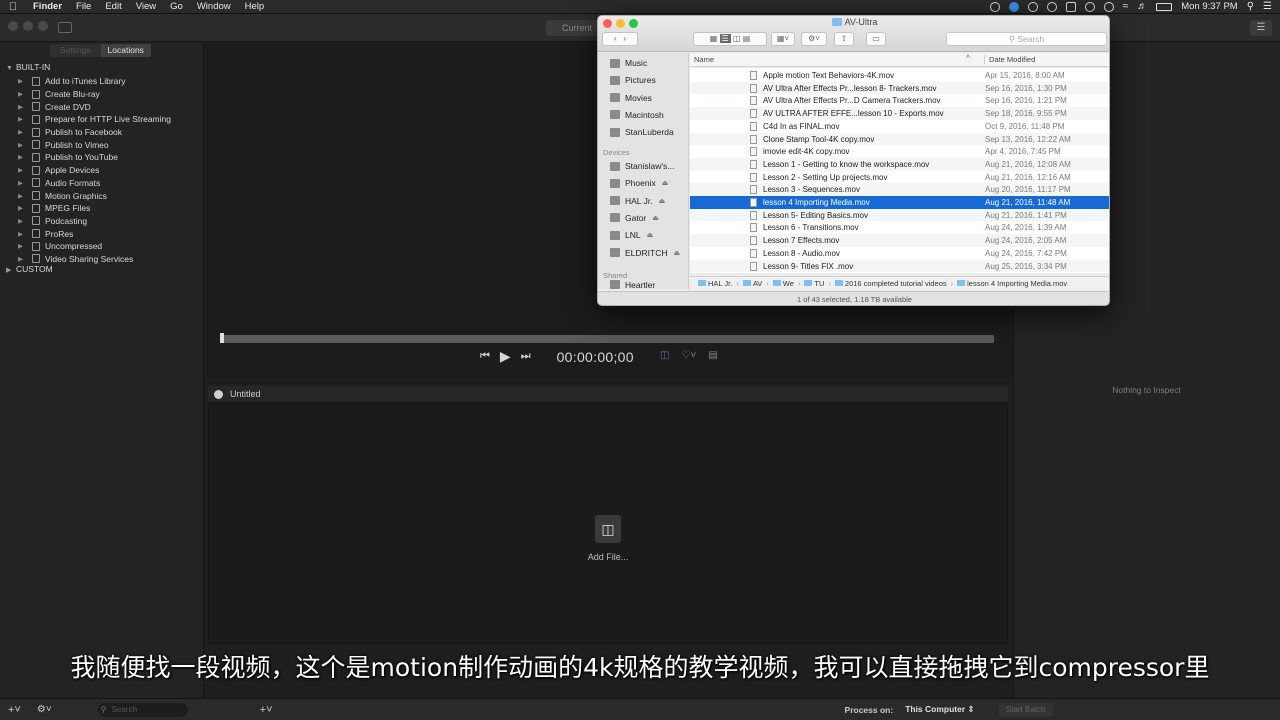 Image resolution: width=1280 pixels, height=720 pixels. I want to click on menu-window: Window, so click(214, 6).